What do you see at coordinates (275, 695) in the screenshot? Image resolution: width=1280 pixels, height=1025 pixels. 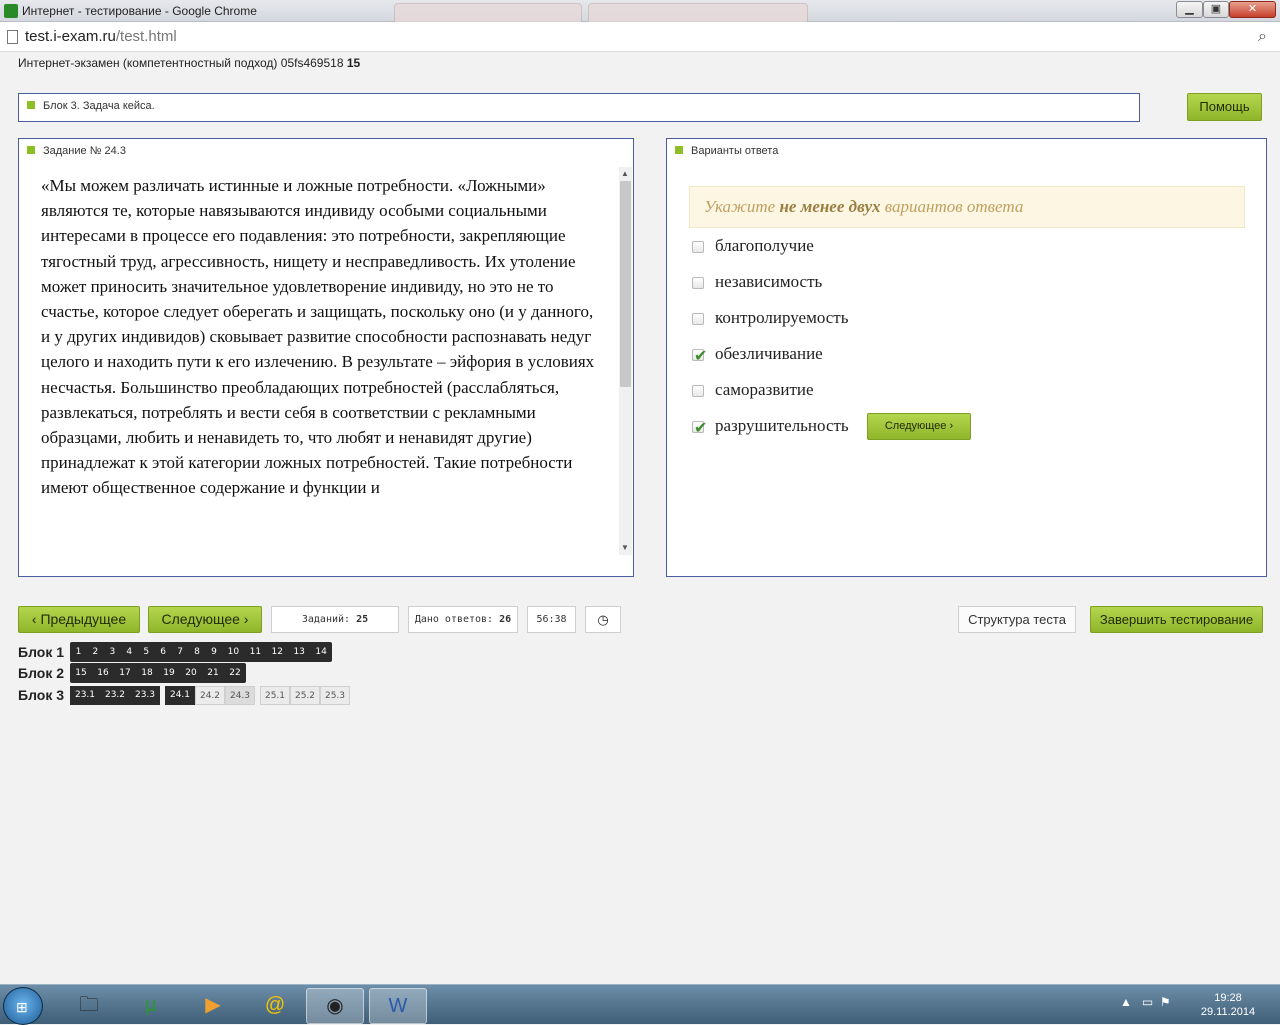 I see `question-link: 25.1` at bounding box center [275, 695].